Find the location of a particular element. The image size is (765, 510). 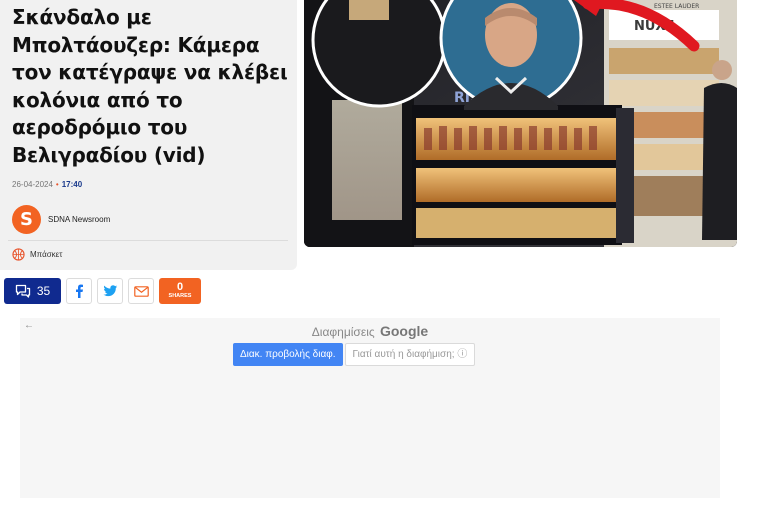

category-tag: Μπάσκετ is located at coordinates (37, 254).